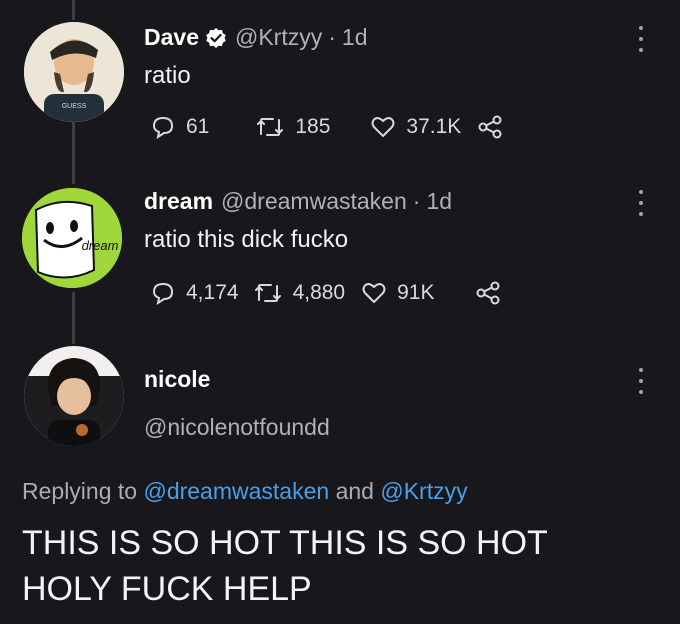  Describe the element at coordinates (74, 106) in the screenshot. I see `avatar-shirt-text: GUESS` at that location.